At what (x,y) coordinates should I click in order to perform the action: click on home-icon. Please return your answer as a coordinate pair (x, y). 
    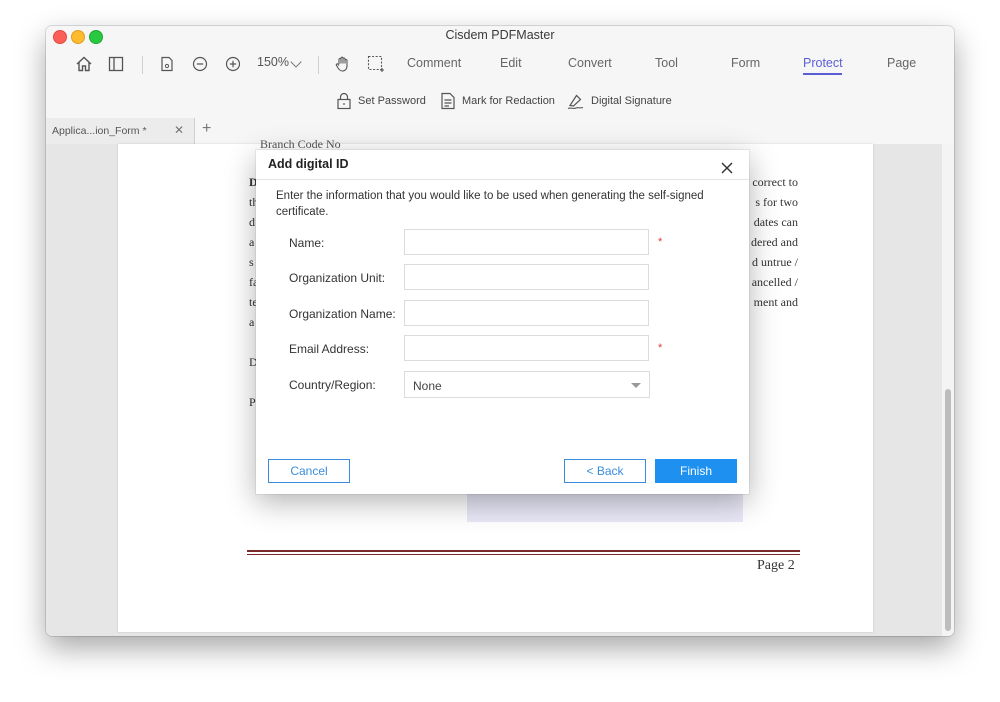
    Looking at the image, I should click on (84, 64).